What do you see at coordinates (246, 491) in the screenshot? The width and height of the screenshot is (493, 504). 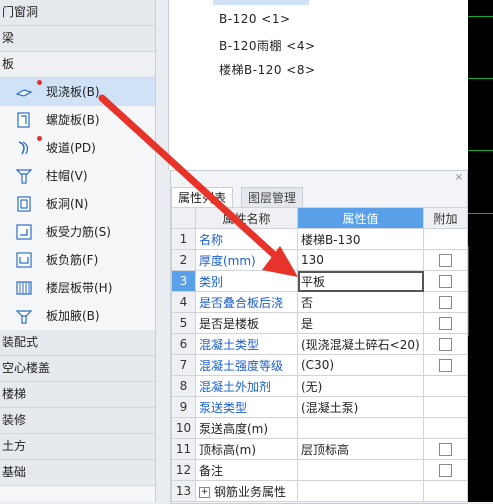 I see `property-name-cell: + 钢筋业务属性` at bounding box center [246, 491].